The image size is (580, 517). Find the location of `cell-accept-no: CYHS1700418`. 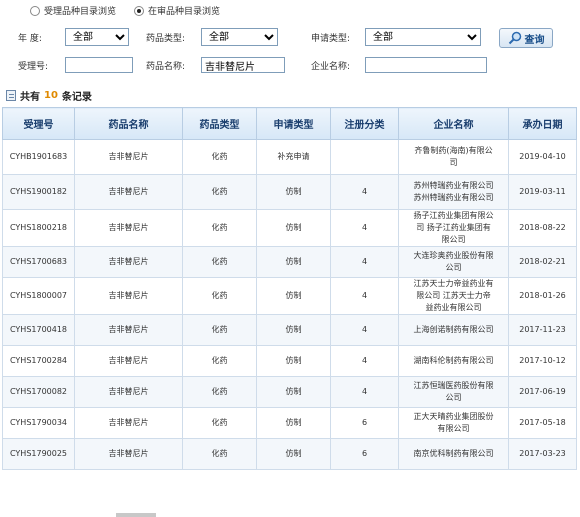

cell-accept-no: CYHS1700418 is located at coordinates (38, 330).